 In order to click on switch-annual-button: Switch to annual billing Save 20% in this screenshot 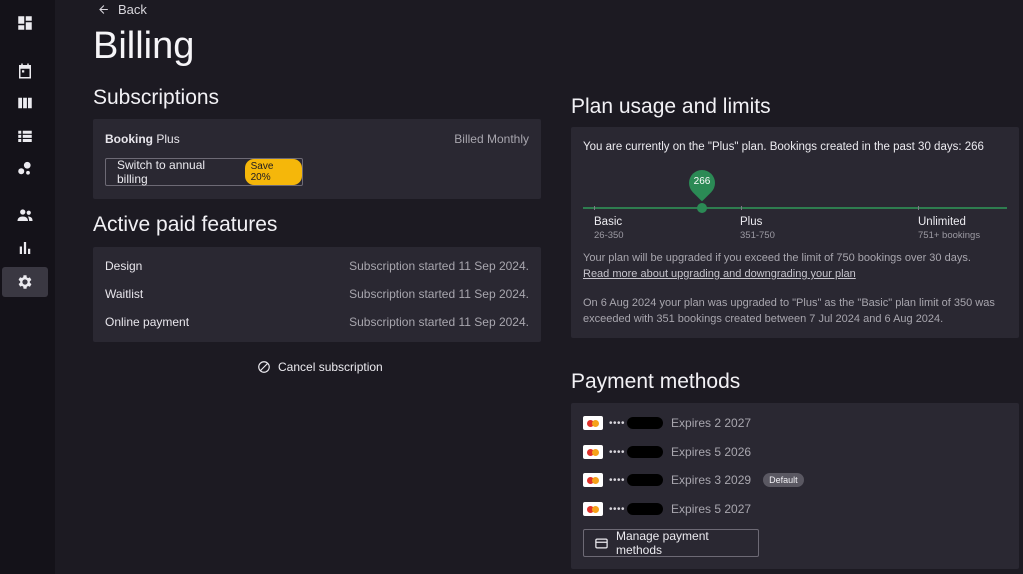, I will do `click(204, 172)`.